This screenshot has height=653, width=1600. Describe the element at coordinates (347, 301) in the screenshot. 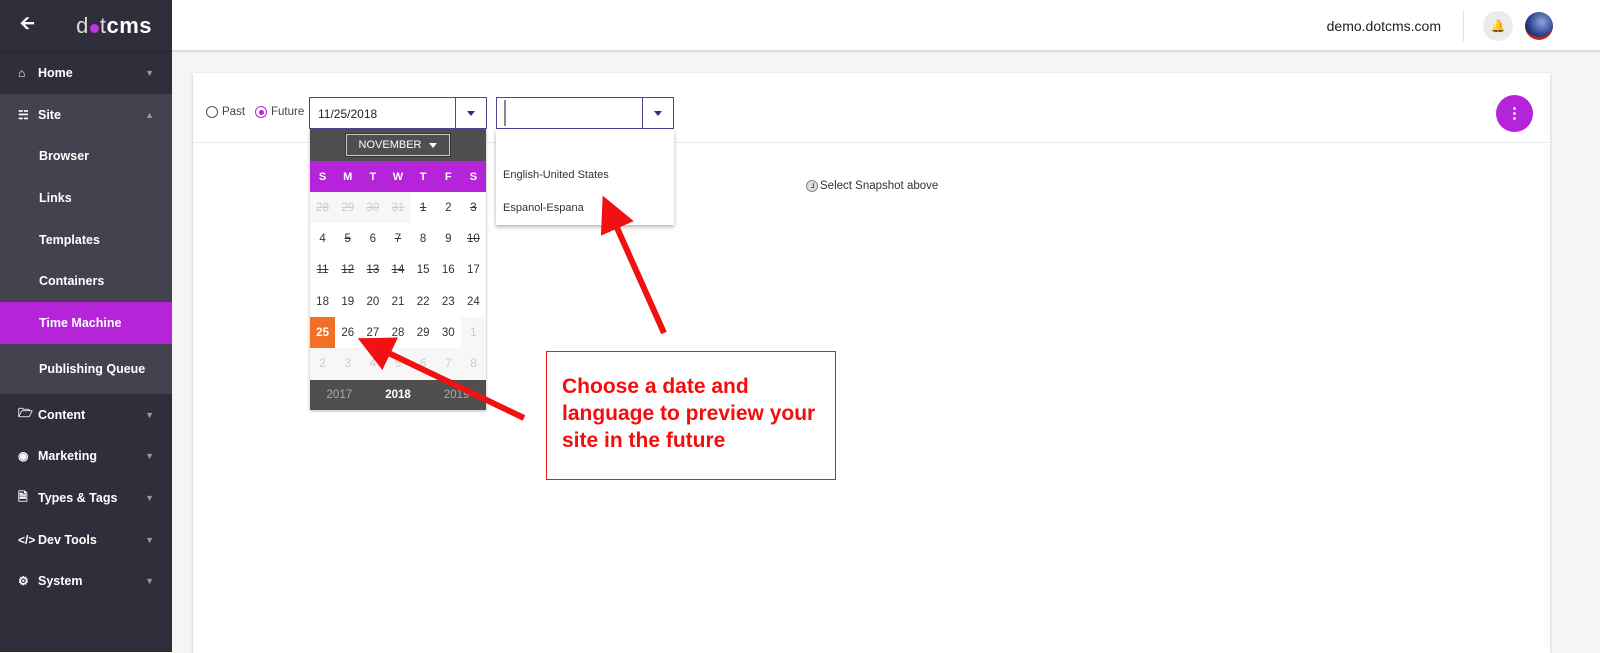

I see `calendar-day: 19` at that location.